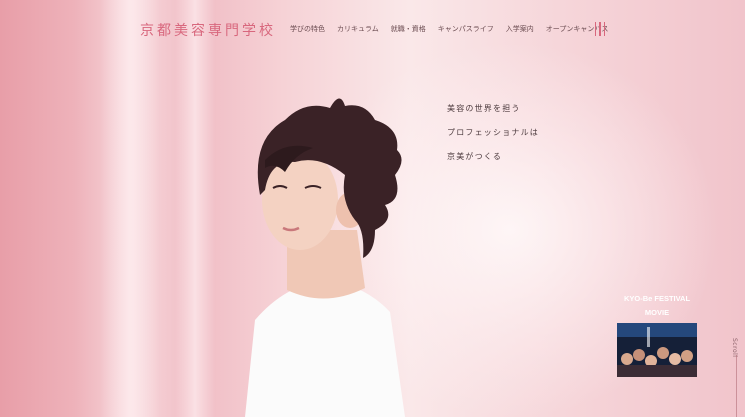 The width and height of the screenshot is (745, 417). What do you see at coordinates (600, 29) in the screenshot?
I see `menu-icon` at bounding box center [600, 29].